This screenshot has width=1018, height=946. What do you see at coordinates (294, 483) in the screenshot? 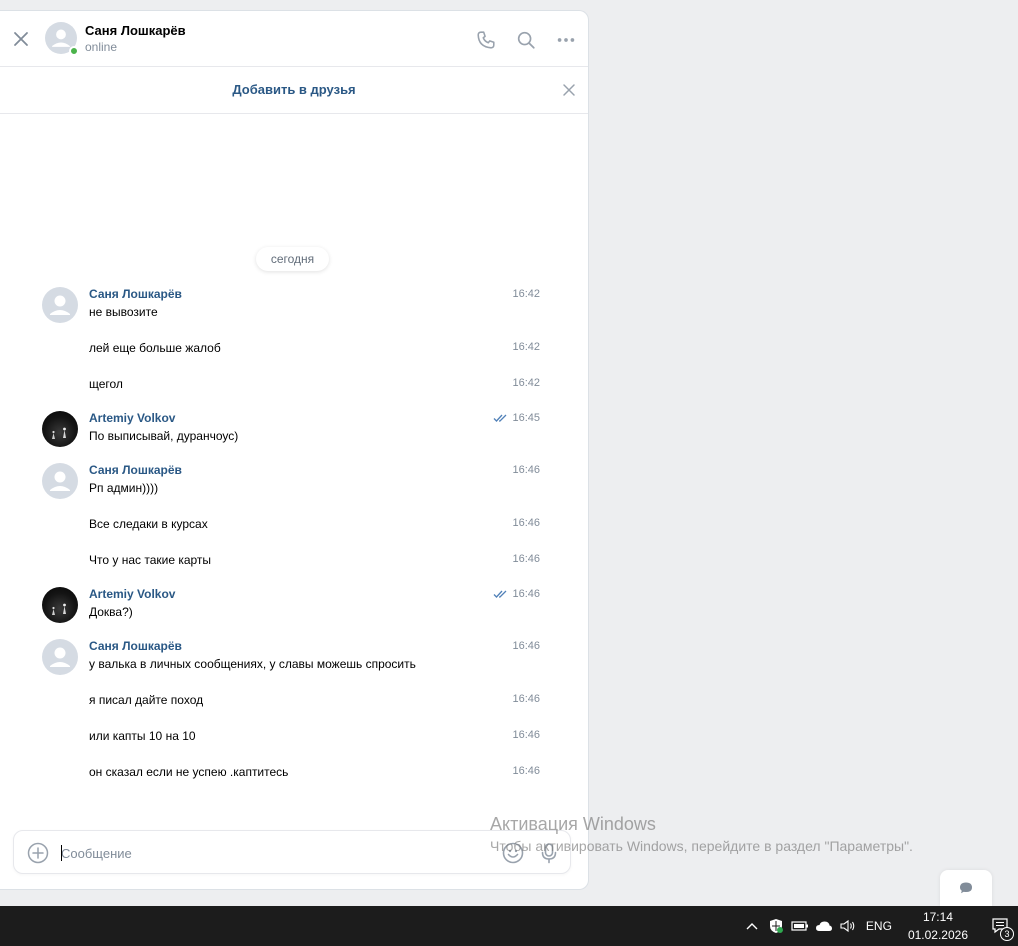
I see `message-group: Саня Лошкарёв Рп админ)))) 16:46` at bounding box center [294, 483].